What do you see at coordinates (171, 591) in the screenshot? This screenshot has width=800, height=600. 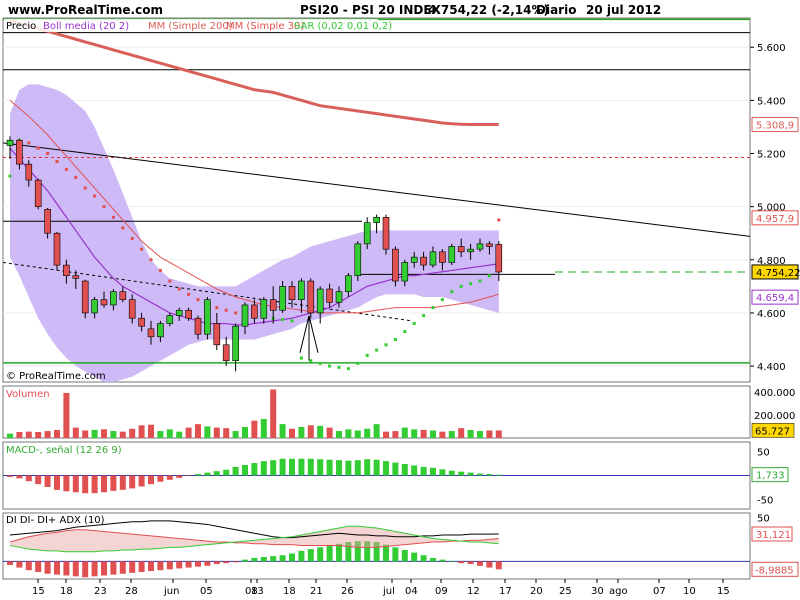 I see `x-tick-label: jun` at bounding box center [171, 591].